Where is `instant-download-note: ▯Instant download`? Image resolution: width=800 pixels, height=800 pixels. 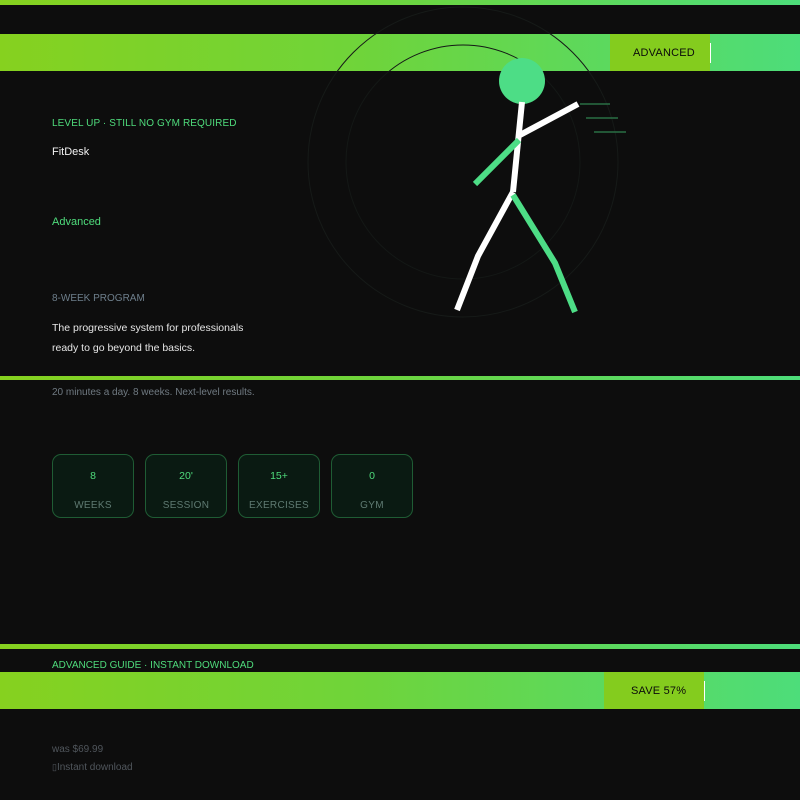 instant-download-note: ▯Instant download is located at coordinates (92, 767).